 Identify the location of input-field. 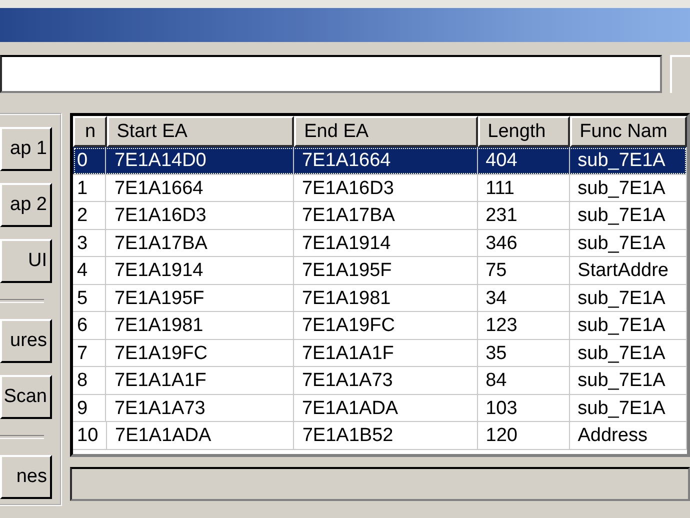
(331, 74).